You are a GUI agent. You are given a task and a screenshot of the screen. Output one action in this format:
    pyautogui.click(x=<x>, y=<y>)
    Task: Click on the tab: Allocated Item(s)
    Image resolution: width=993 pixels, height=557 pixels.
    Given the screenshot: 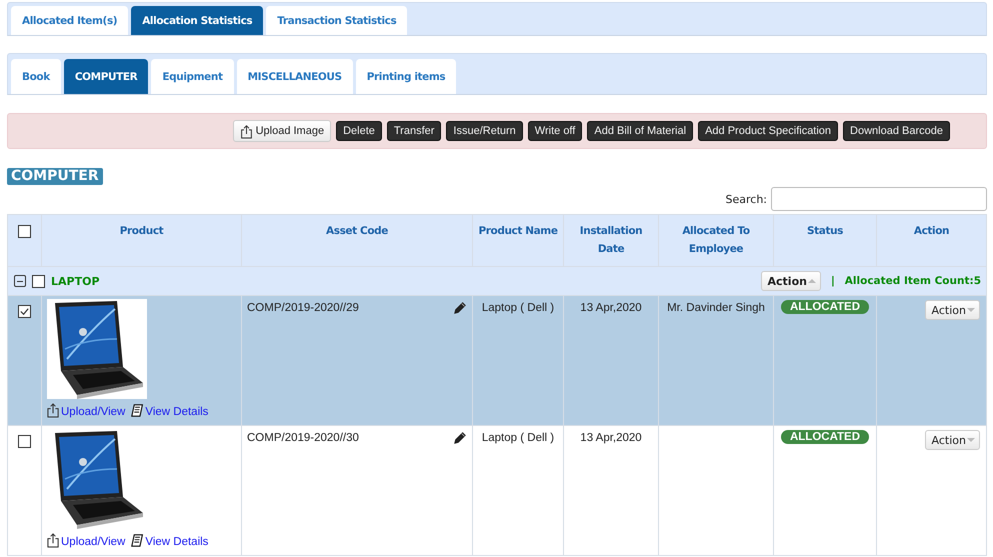 What is the action you would take?
    pyautogui.click(x=69, y=20)
    